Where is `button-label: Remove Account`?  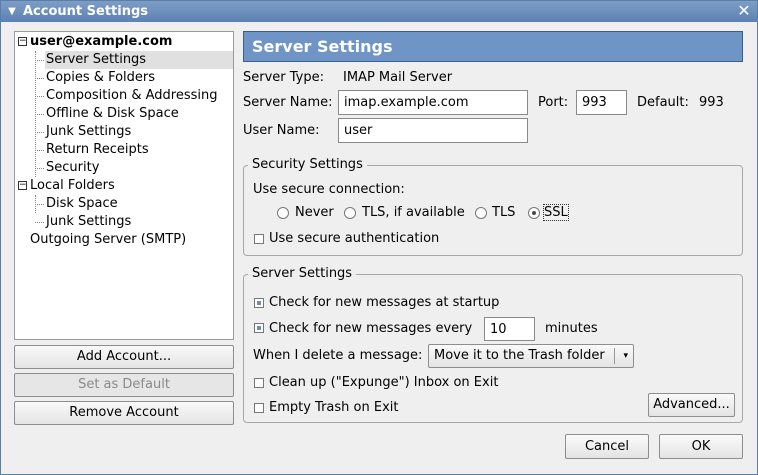 button-label: Remove Account is located at coordinates (124, 412).